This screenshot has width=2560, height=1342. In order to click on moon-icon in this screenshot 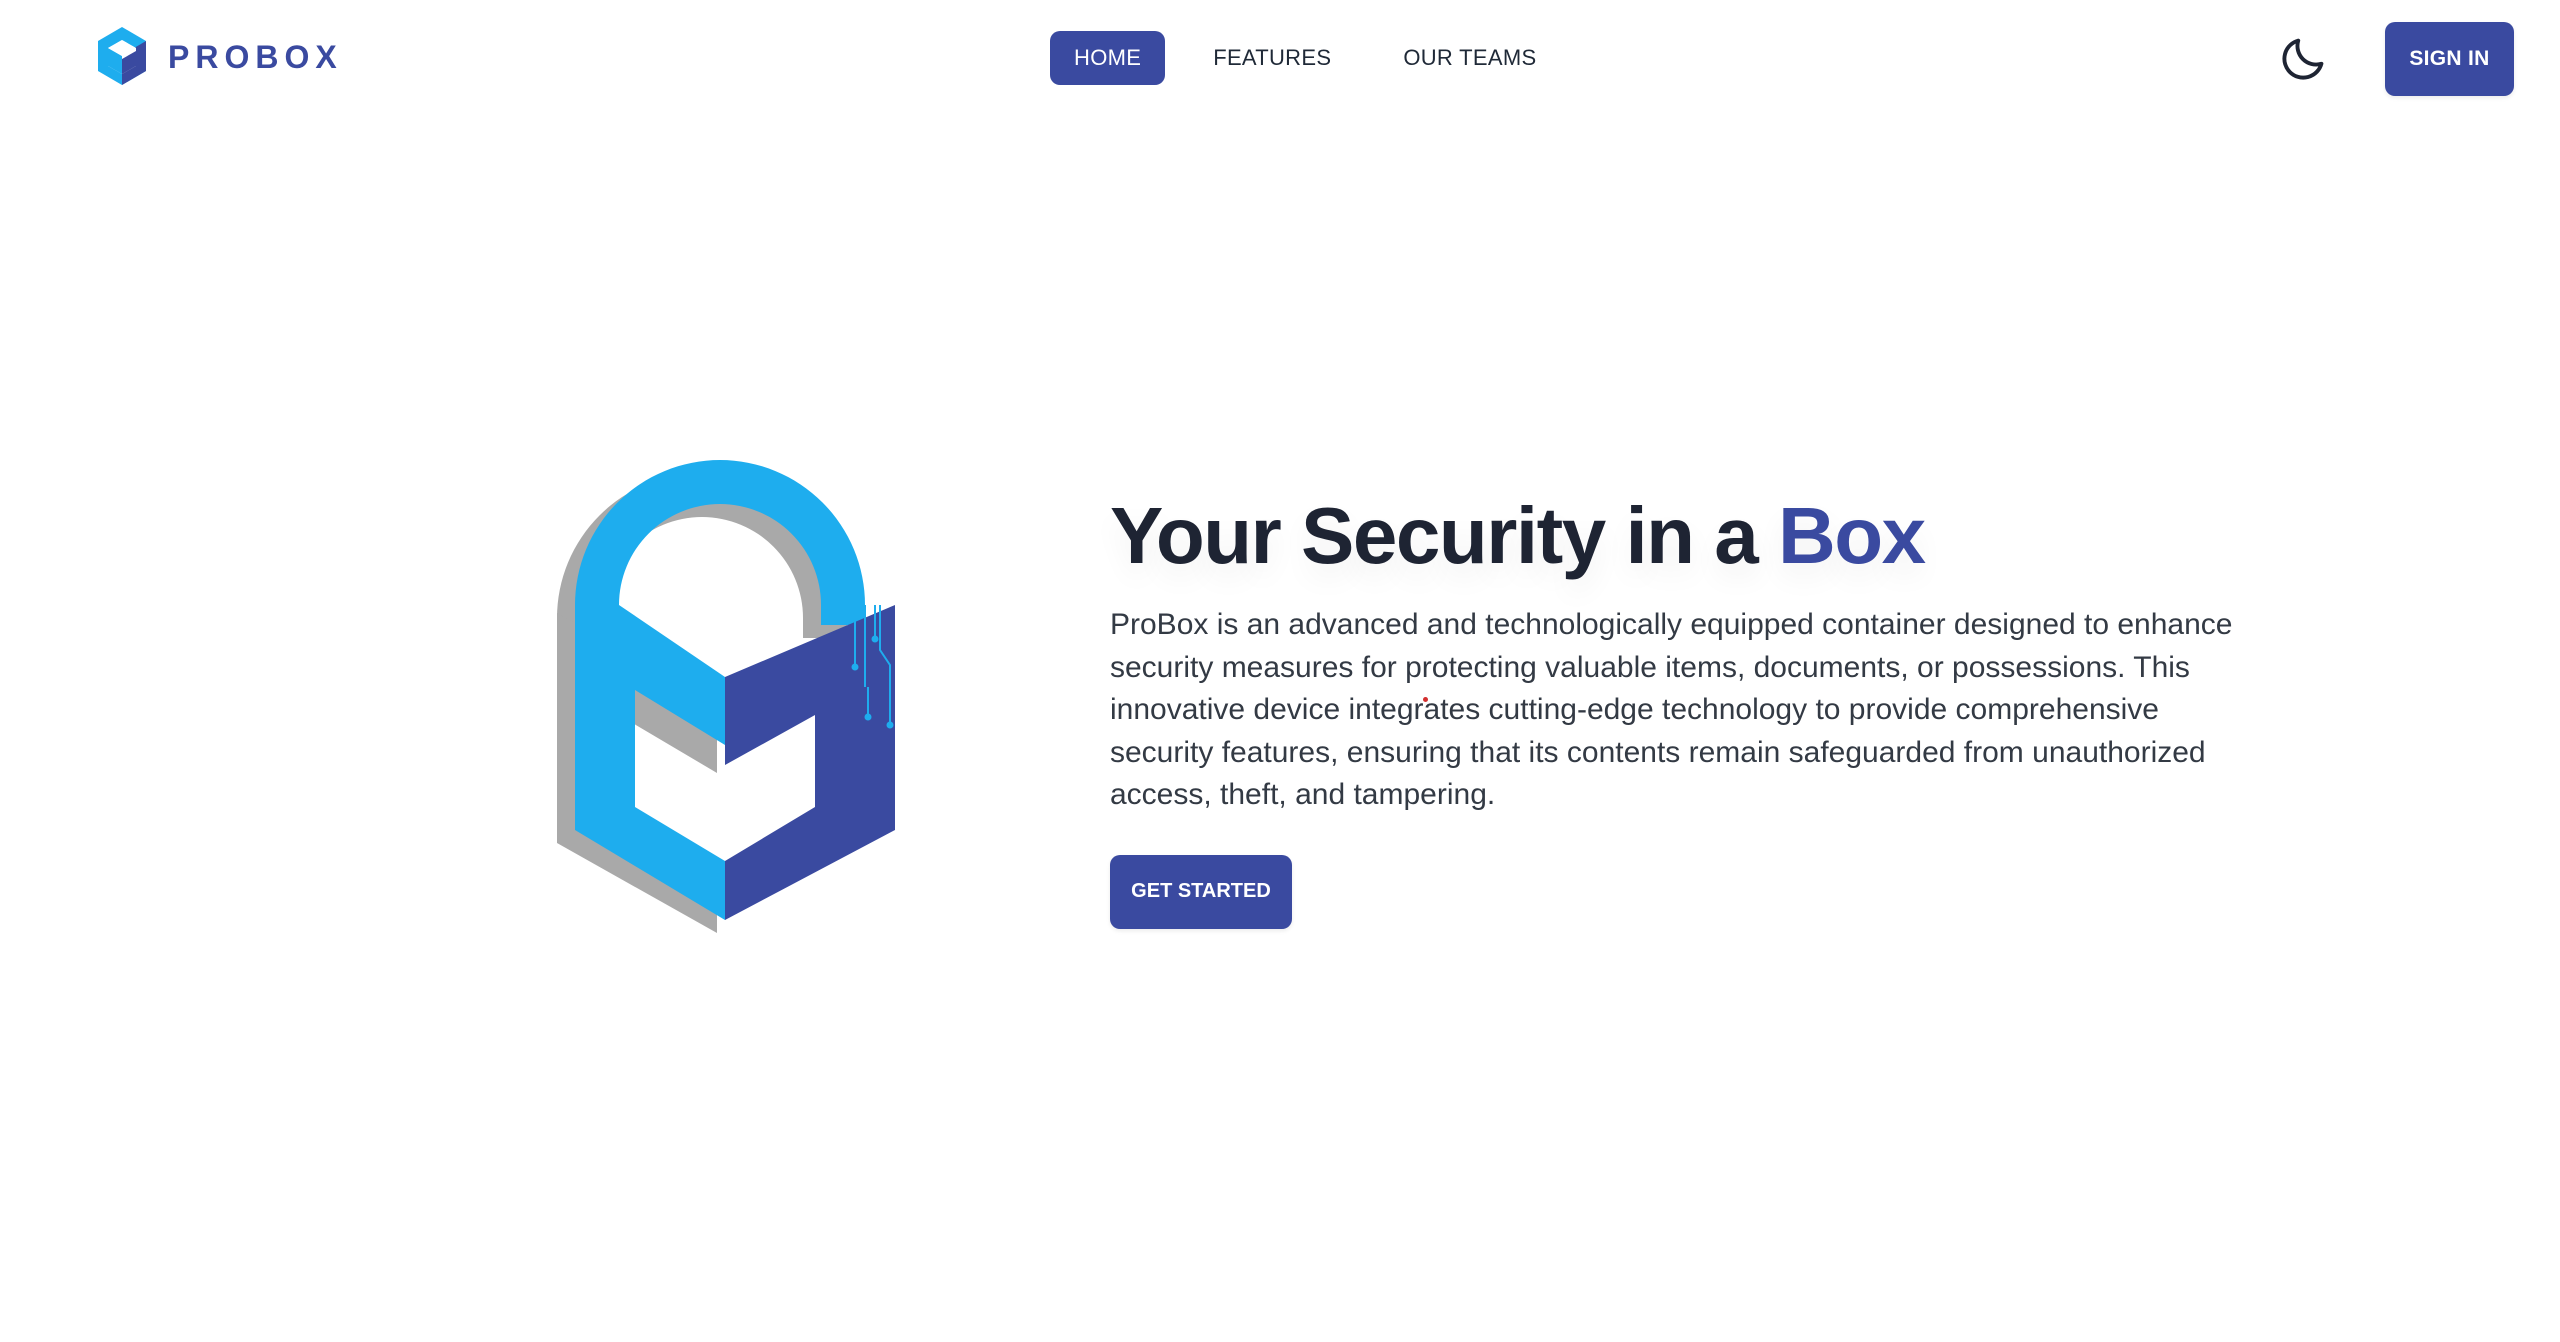, I will do `click(2303, 59)`.